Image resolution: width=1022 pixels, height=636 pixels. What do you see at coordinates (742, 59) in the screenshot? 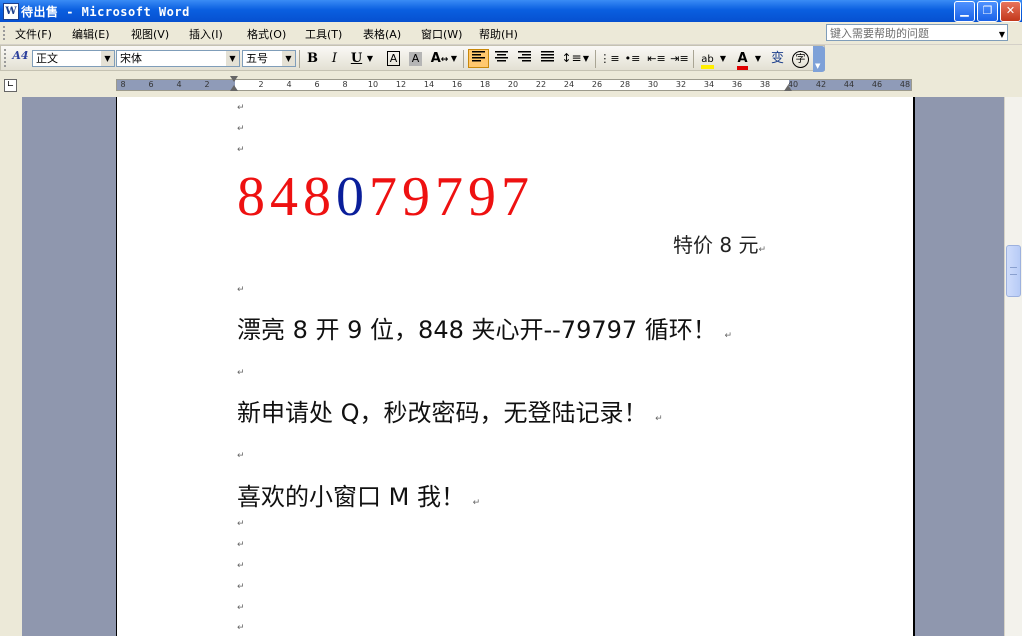
I see `font-color-button: A` at bounding box center [742, 59].